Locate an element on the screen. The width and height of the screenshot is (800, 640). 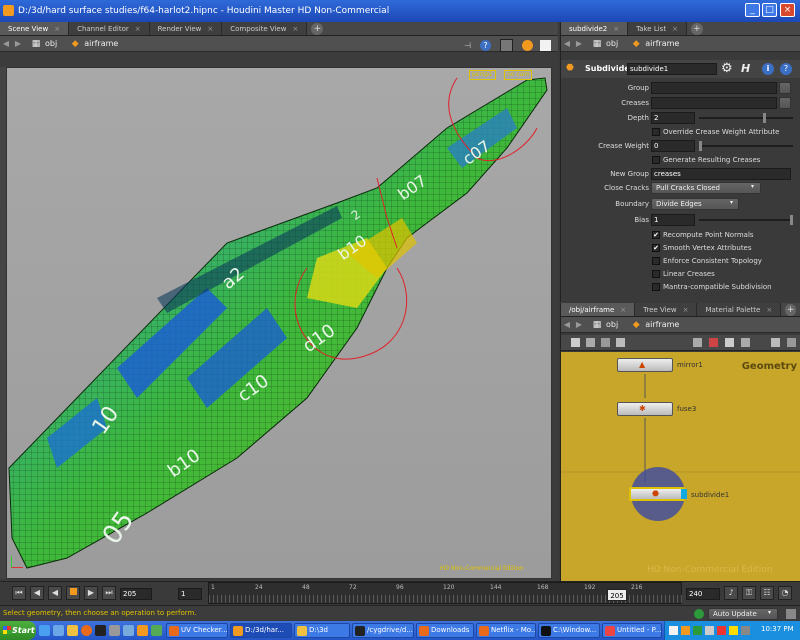
tab-material-palette: Material Palette × is located at coordinates (739, 309).